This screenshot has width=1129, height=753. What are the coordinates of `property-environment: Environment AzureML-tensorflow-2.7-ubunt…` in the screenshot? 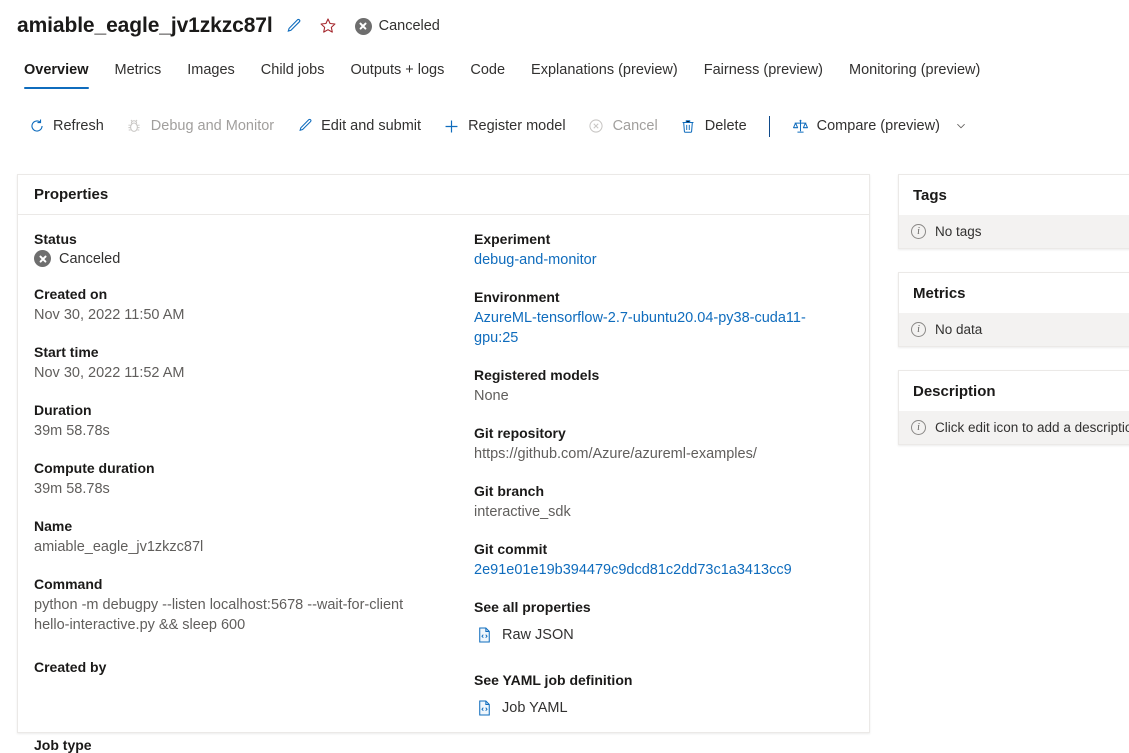 It's located at (663, 317).